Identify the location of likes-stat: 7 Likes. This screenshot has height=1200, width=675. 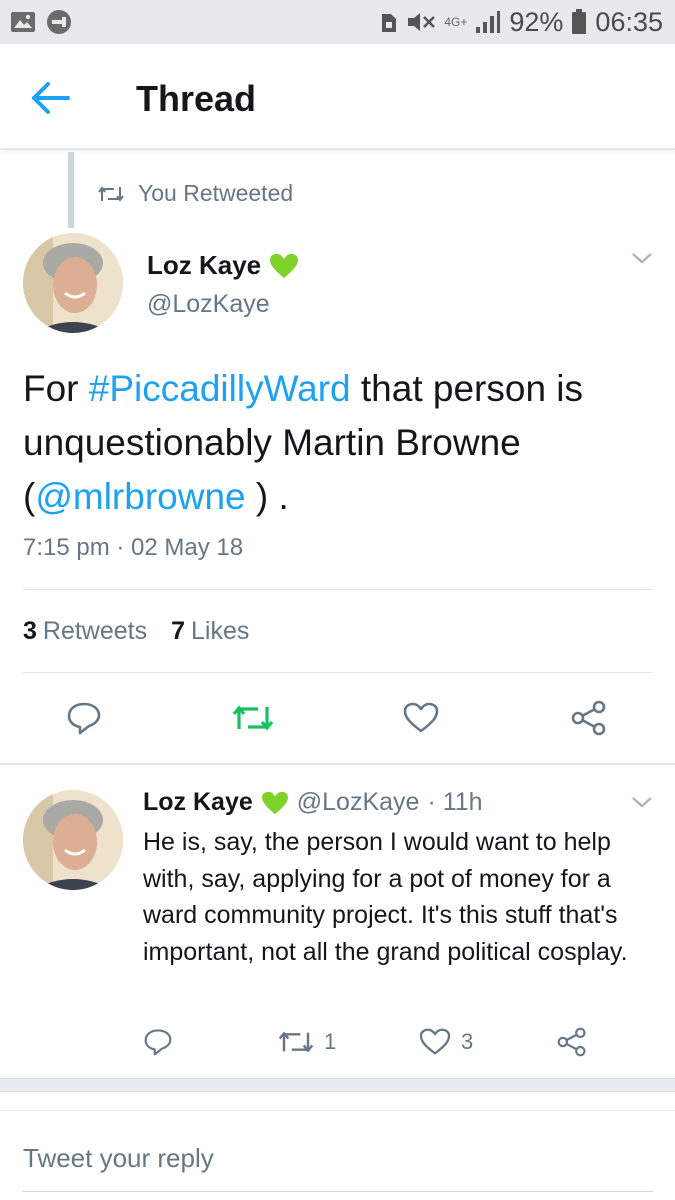
(210, 631).